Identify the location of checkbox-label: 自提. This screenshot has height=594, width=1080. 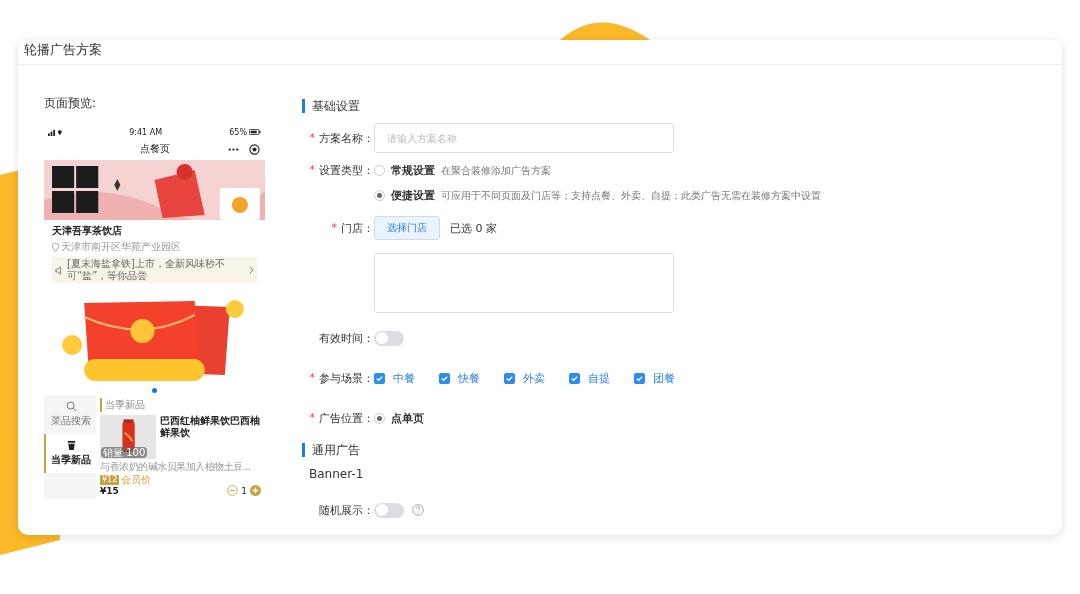
(599, 378).